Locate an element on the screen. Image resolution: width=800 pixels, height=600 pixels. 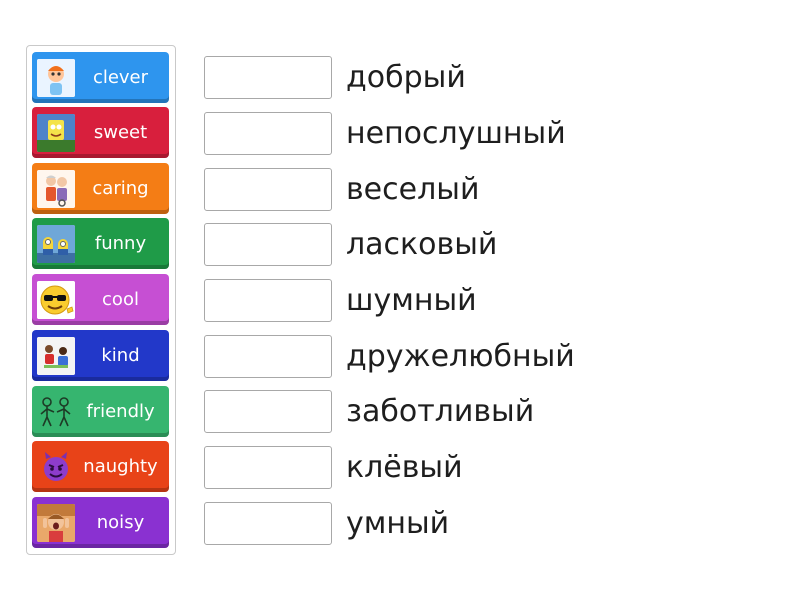
tile-clever: clever is located at coordinates (100, 77).